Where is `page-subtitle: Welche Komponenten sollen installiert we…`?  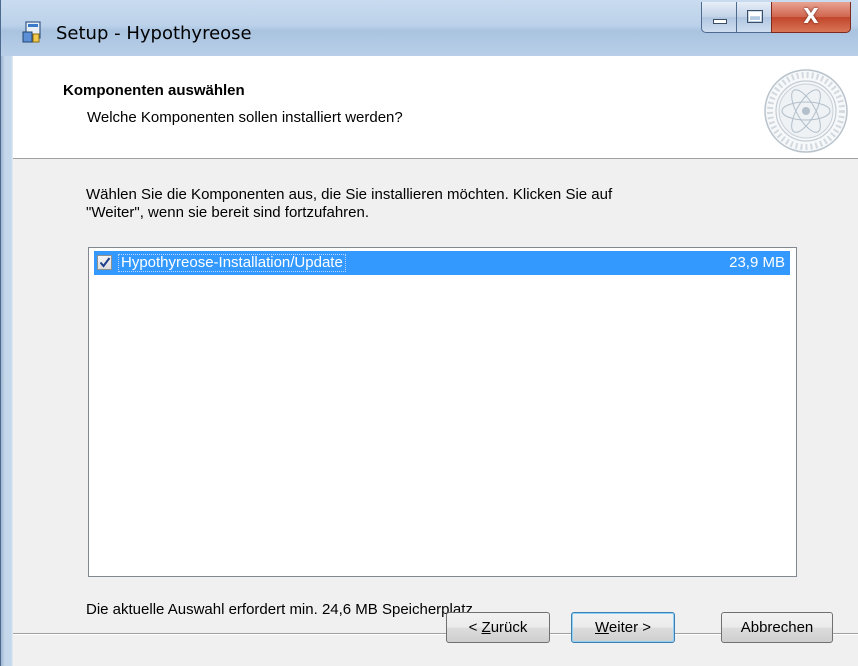 page-subtitle: Welche Komponenten sollen installiert we… is located at coordinates (245, 117).